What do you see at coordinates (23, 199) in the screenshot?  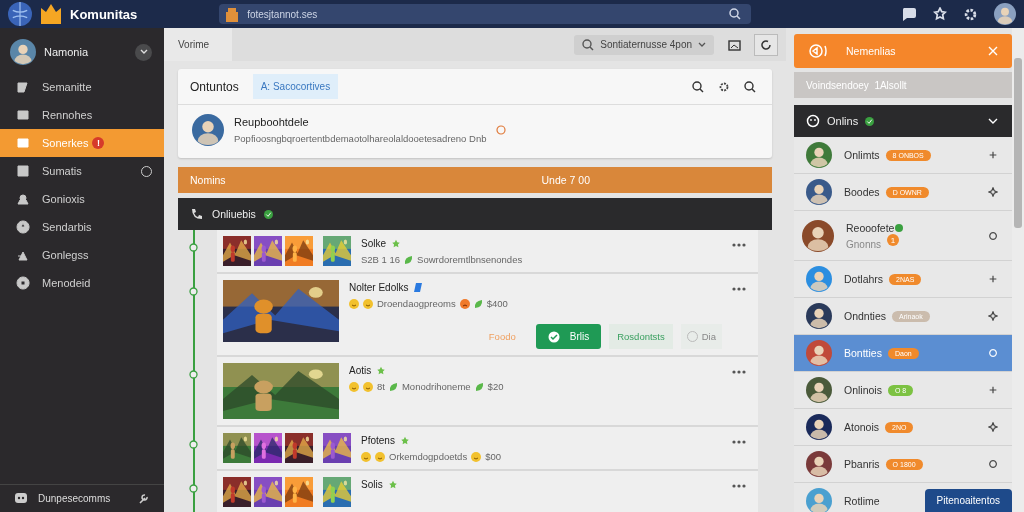 I see `people-icon` at bounding box center [23, 199].